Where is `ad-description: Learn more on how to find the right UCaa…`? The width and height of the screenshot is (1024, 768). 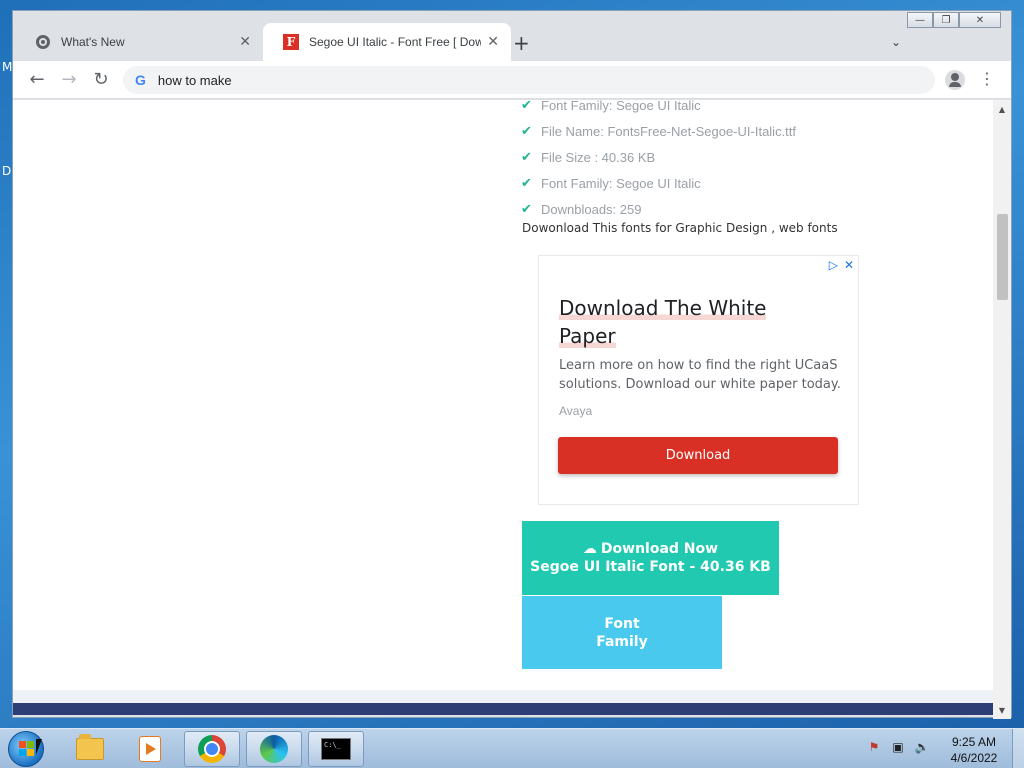
ad-description: Learn more on how to find the right UCaa… is located at coordinates (700, 375).